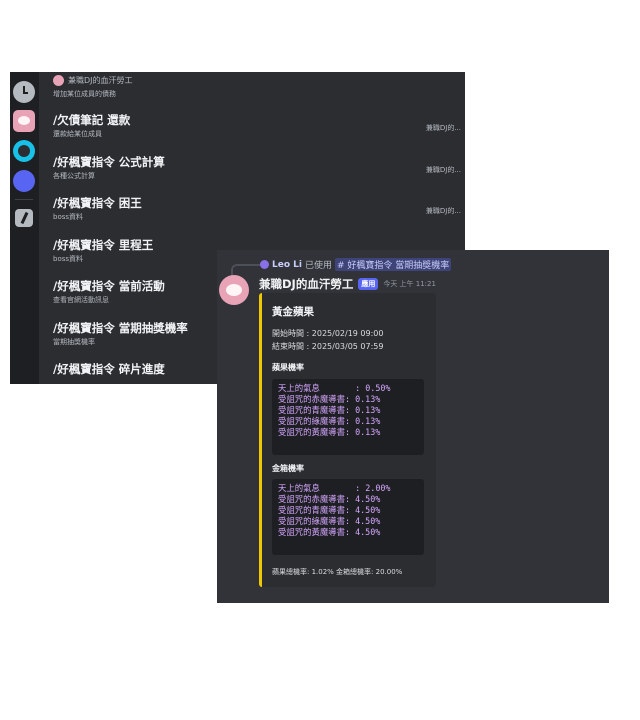  I want to click on code-line: 天上的氣息 : 0.50%, so click(334, 388).